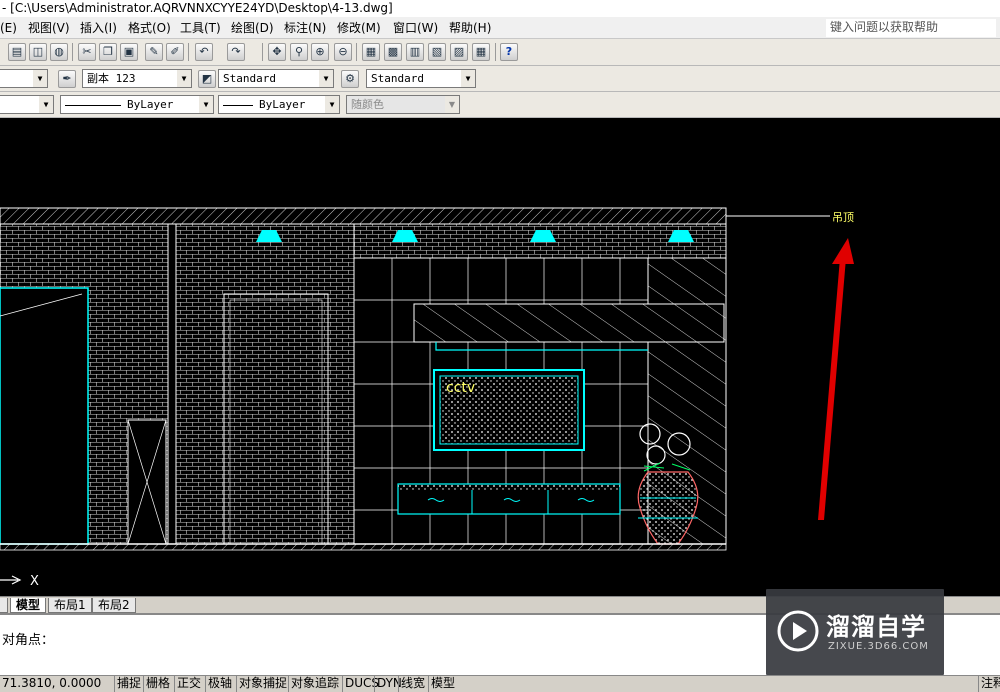  What do you see at coordinates (367, 104) in the screenshot?
I see `plot-style-value: 随颜色` at bounding box center [367, 104].